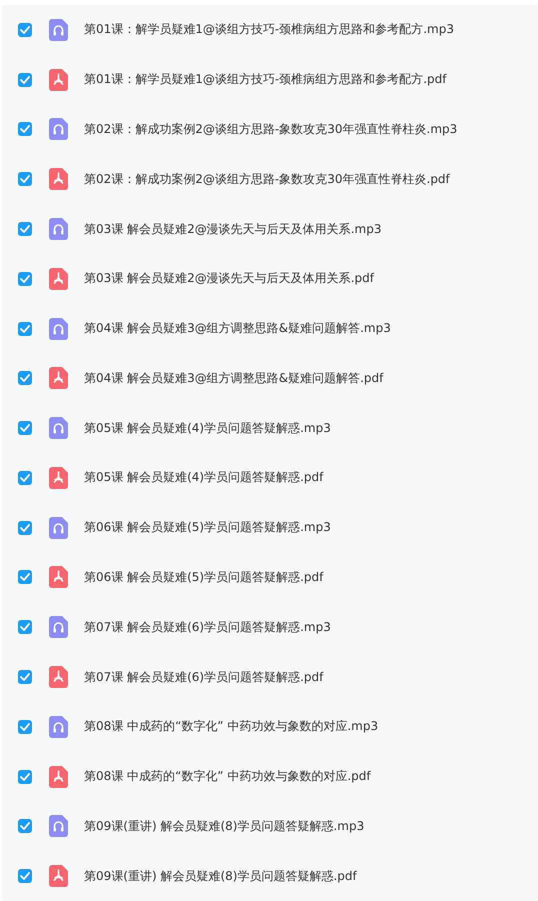 The width and height of the screenshot is (538, 901). Describe the element at coordinates (234, 378) in the screenshot. I see `file-name: 第04课 解会员疑难3@组方调整思路&疑难问题解答.pdf` at that location.